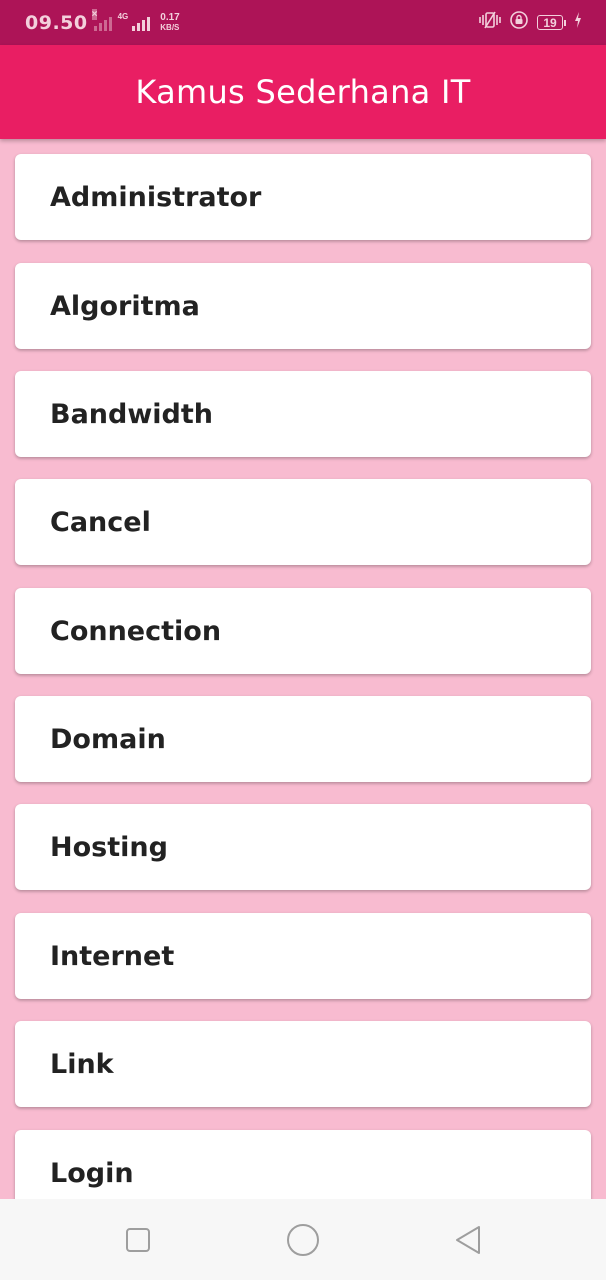  I want to click on back-button, so click(468, 1239).